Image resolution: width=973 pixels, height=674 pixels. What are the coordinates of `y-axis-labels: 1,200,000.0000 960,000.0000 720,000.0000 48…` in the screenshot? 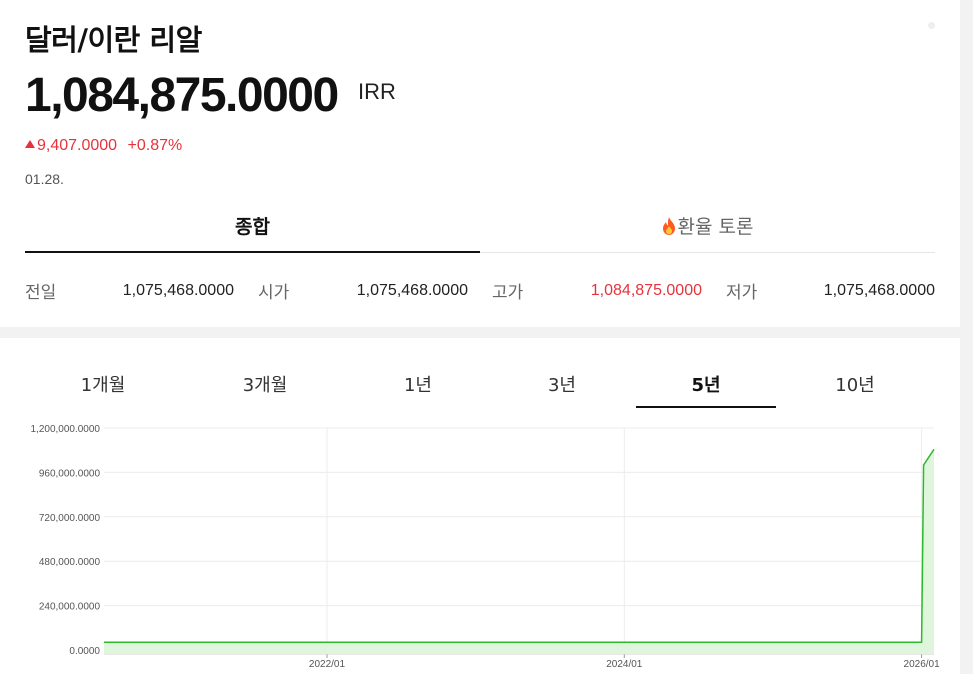 It's located at (65, 540).